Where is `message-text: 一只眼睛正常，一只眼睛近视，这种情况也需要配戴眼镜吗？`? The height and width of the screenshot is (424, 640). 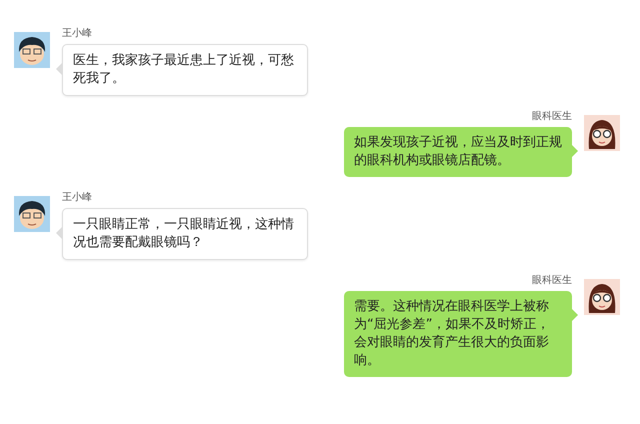
message-text: 一只眼睛正常，一只眼睛近视，这种情况也需要配戴眼镜吗？ is located at coordinates (183, 233).